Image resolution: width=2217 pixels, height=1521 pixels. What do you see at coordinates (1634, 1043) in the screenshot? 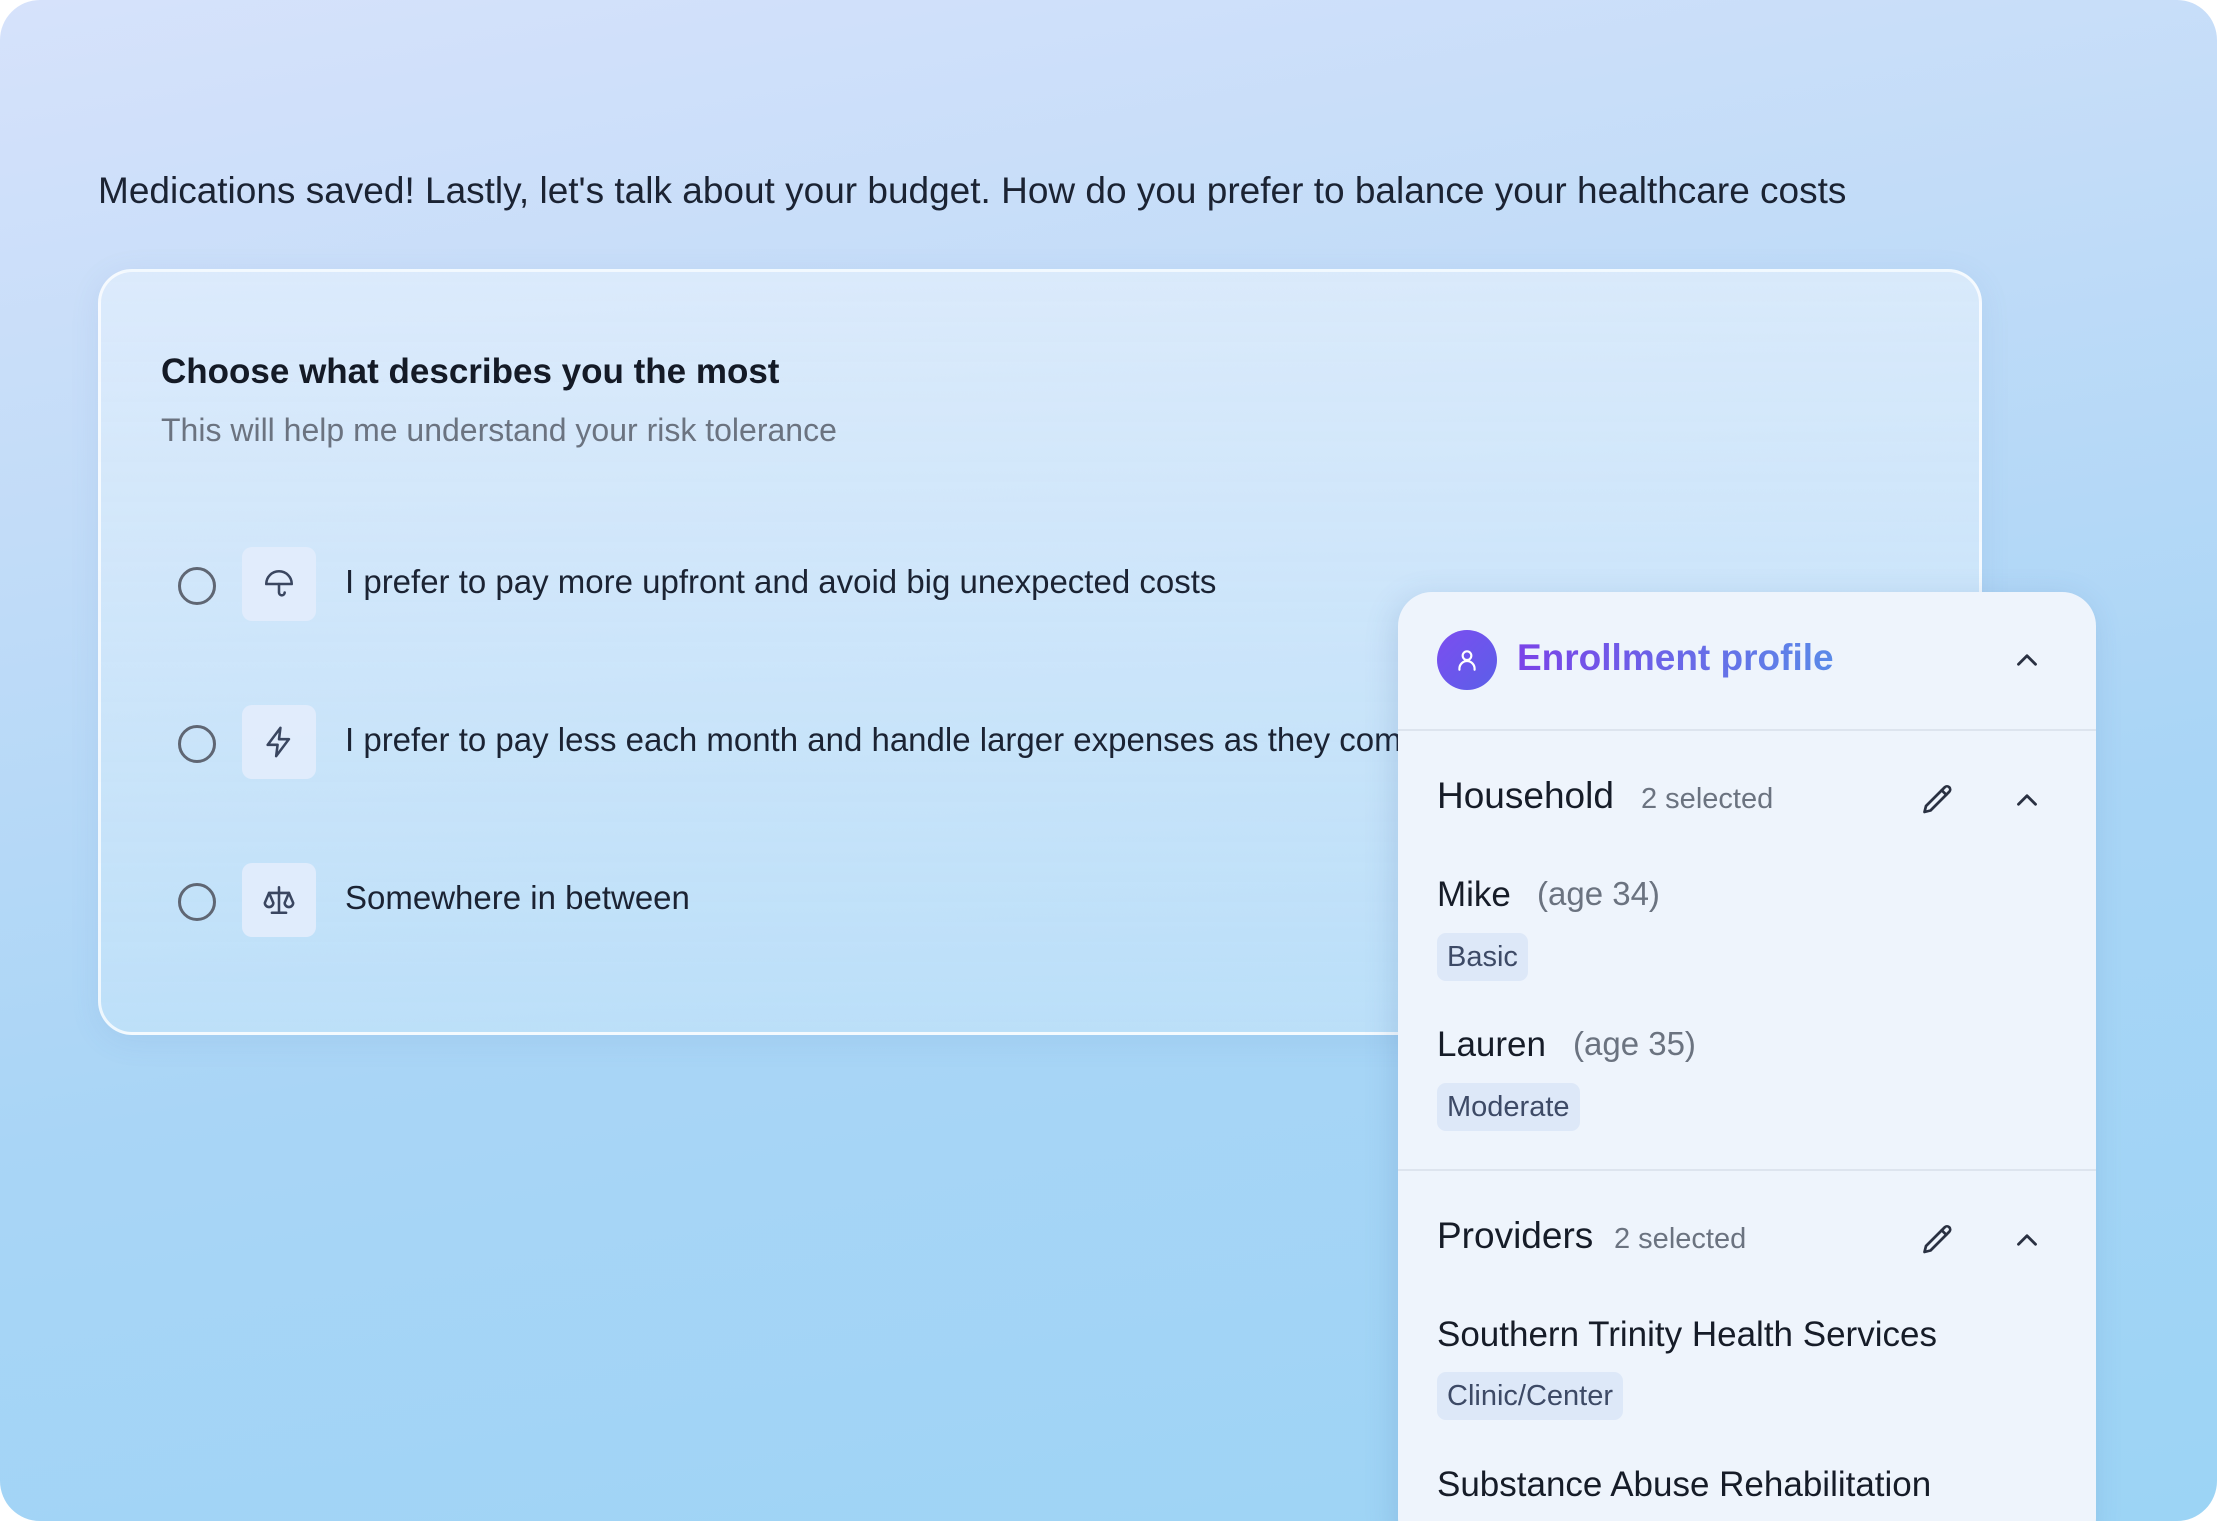
I see `member-age: (age 35)` at bounding box center [1634, 1043].